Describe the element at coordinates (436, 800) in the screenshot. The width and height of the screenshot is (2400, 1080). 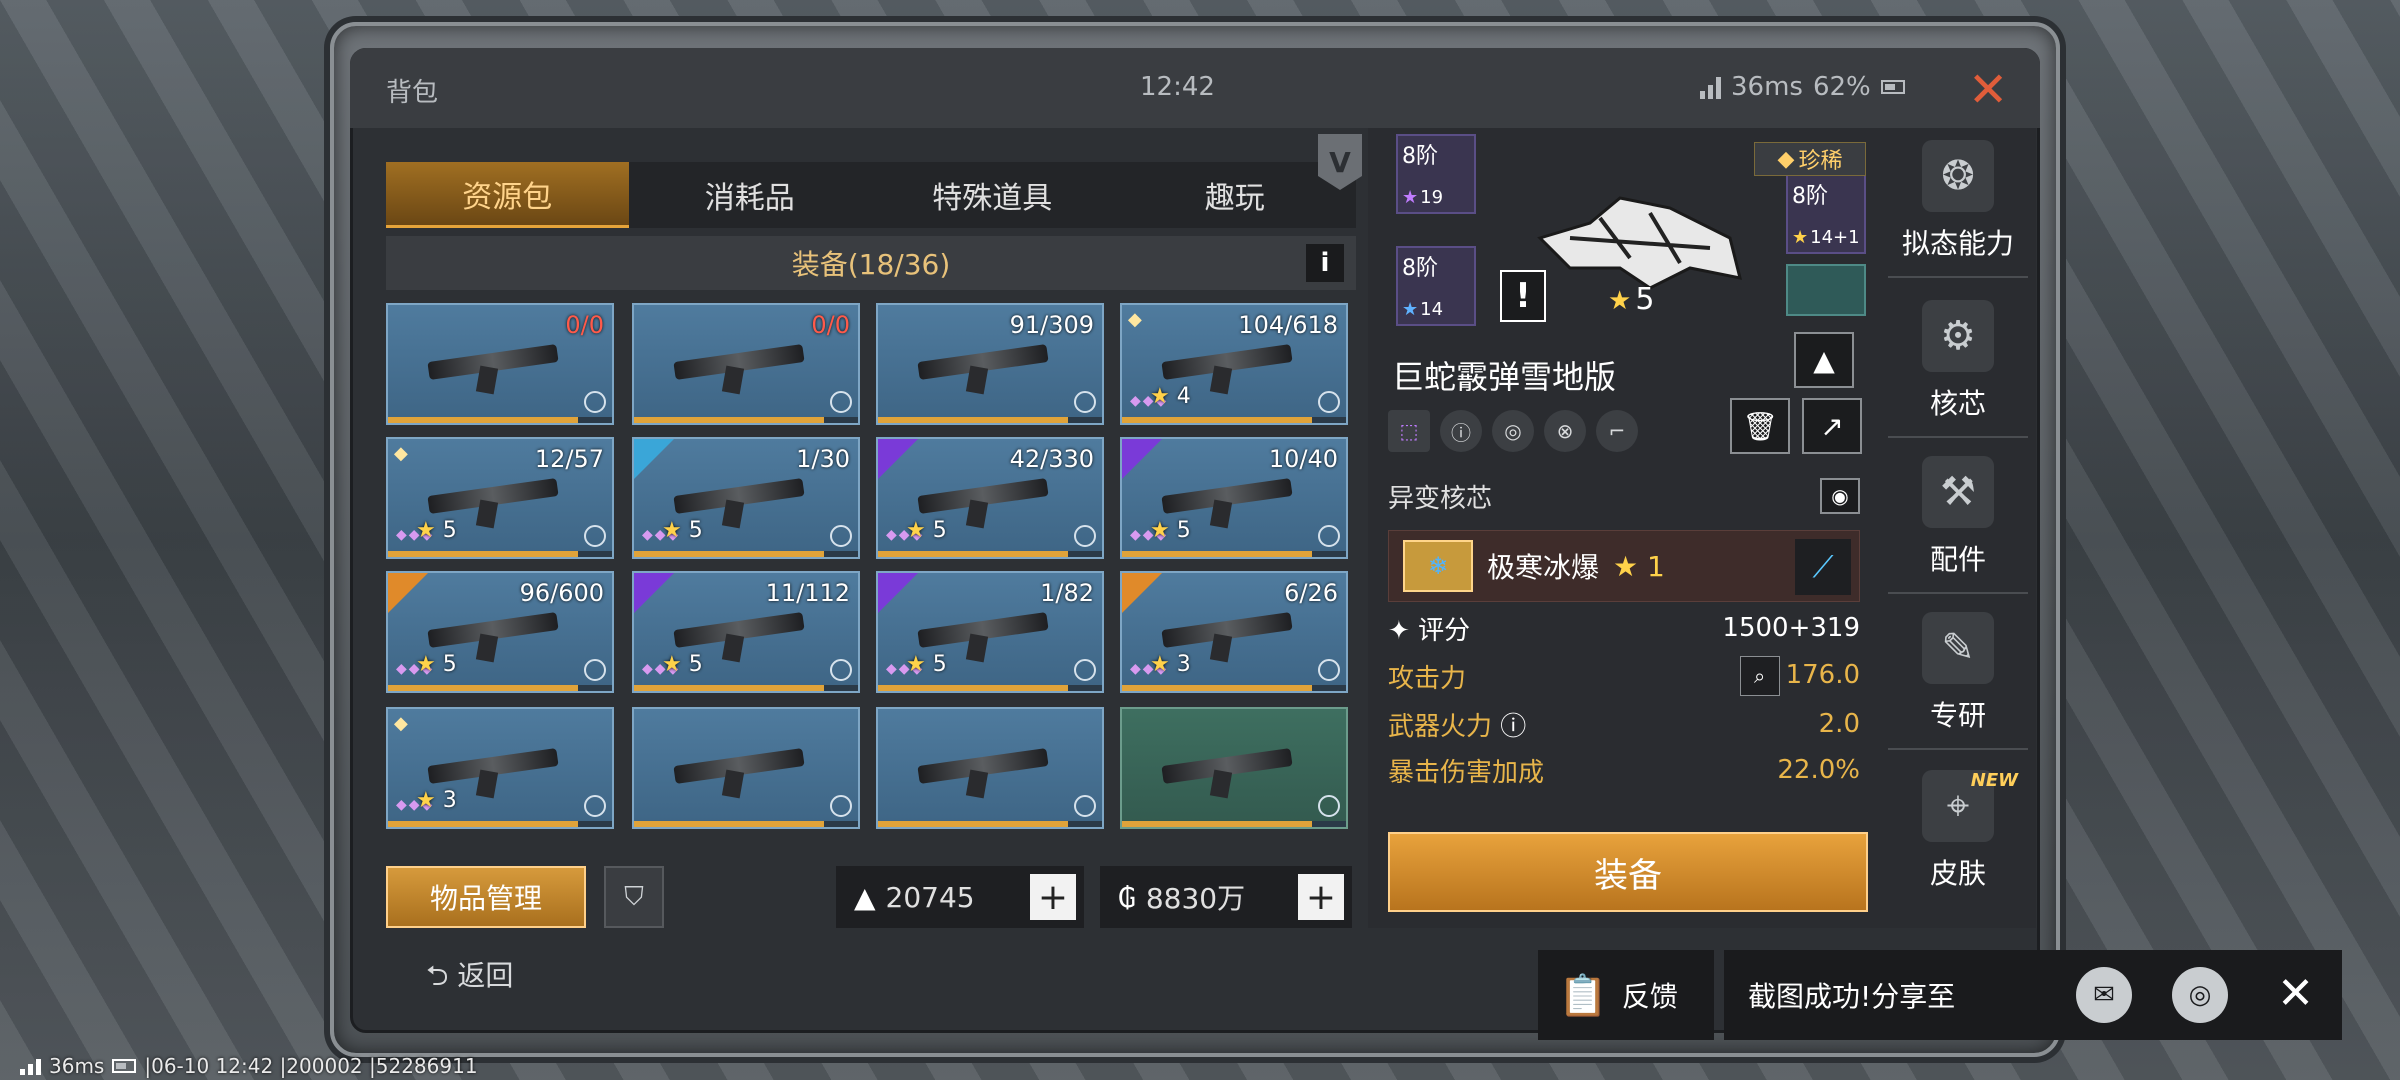
I see `item-stars: 3` at that location.